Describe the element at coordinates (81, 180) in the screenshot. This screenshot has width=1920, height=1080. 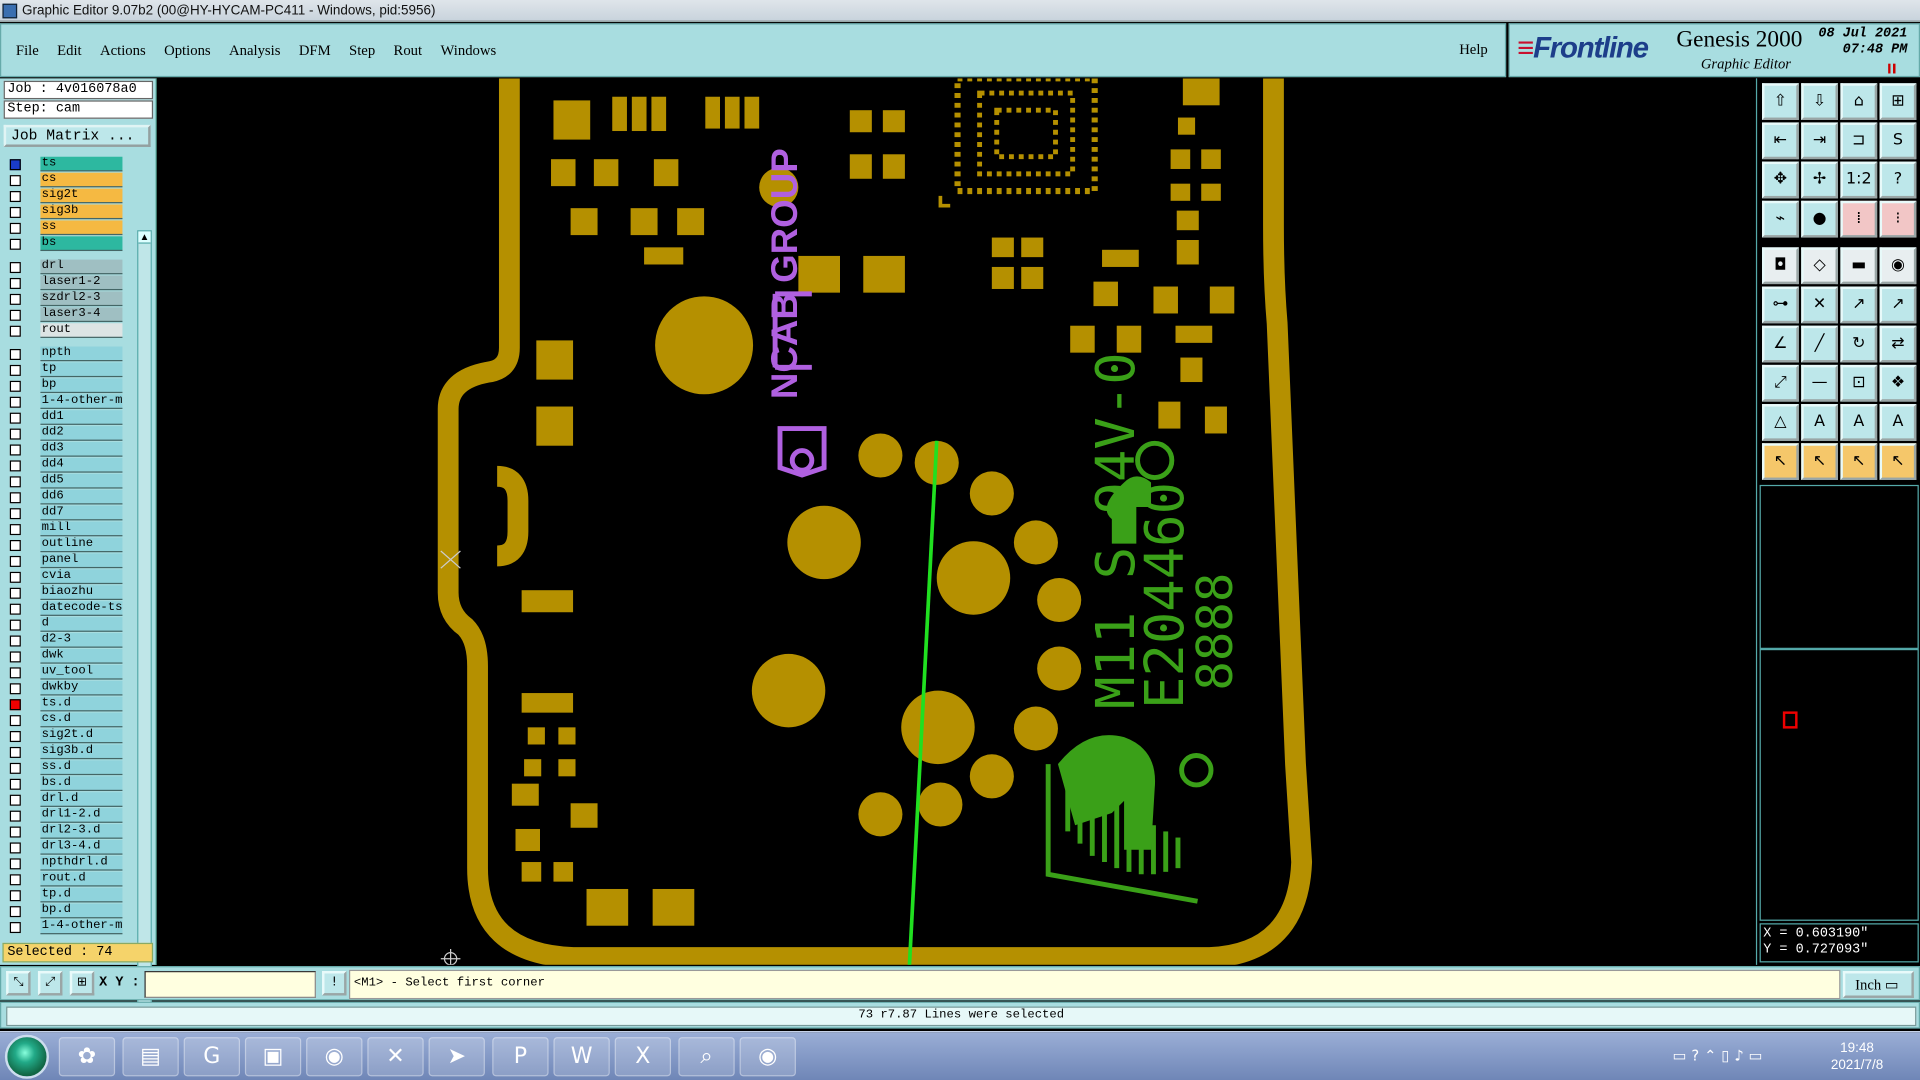
I see `layer-name: cs` at that location.